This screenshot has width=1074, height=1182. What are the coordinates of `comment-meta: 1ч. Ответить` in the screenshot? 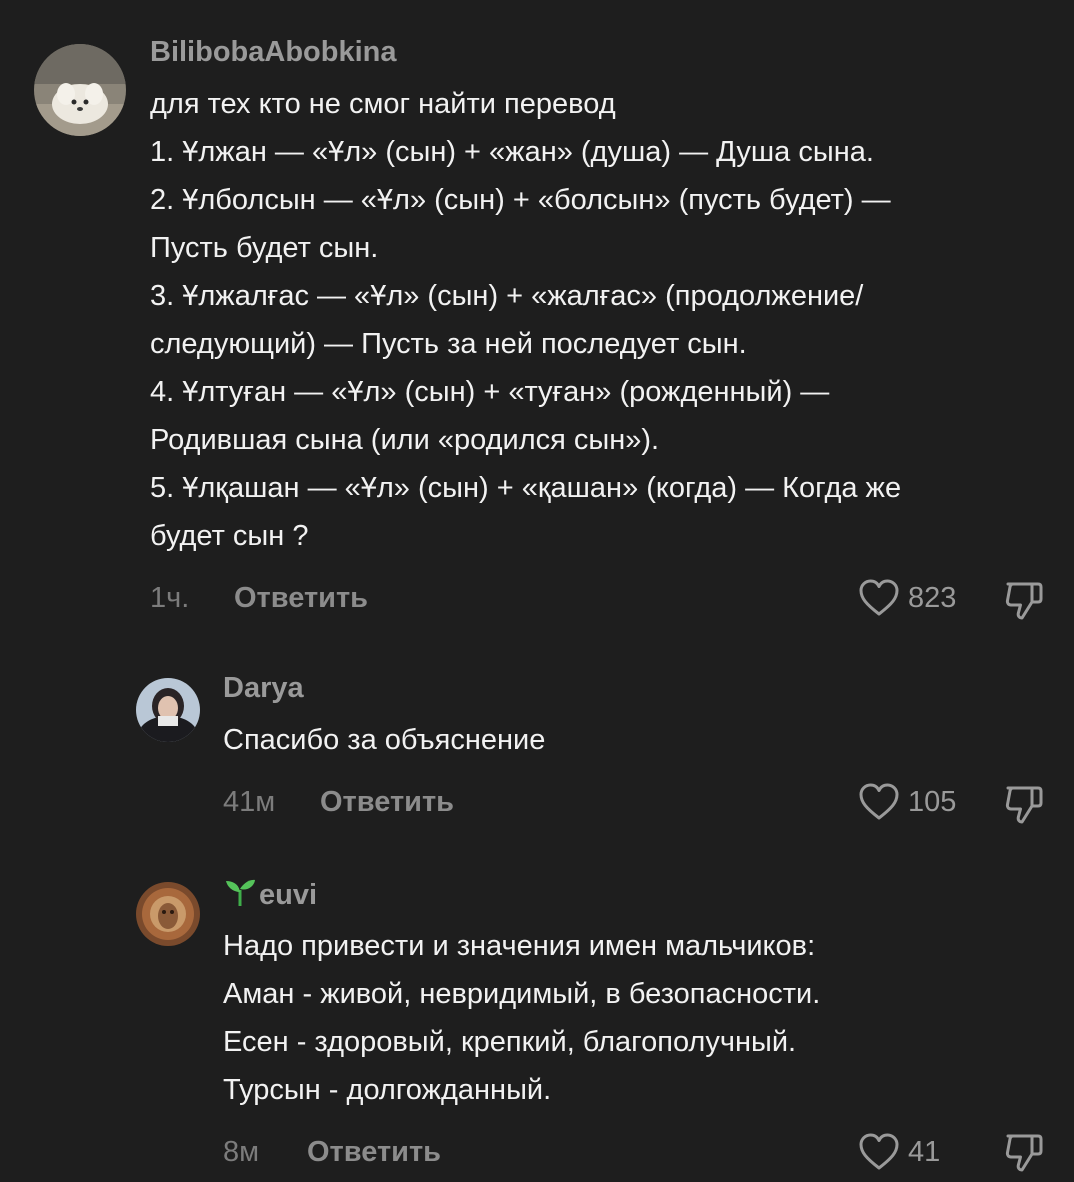 It's located at (259, 598).